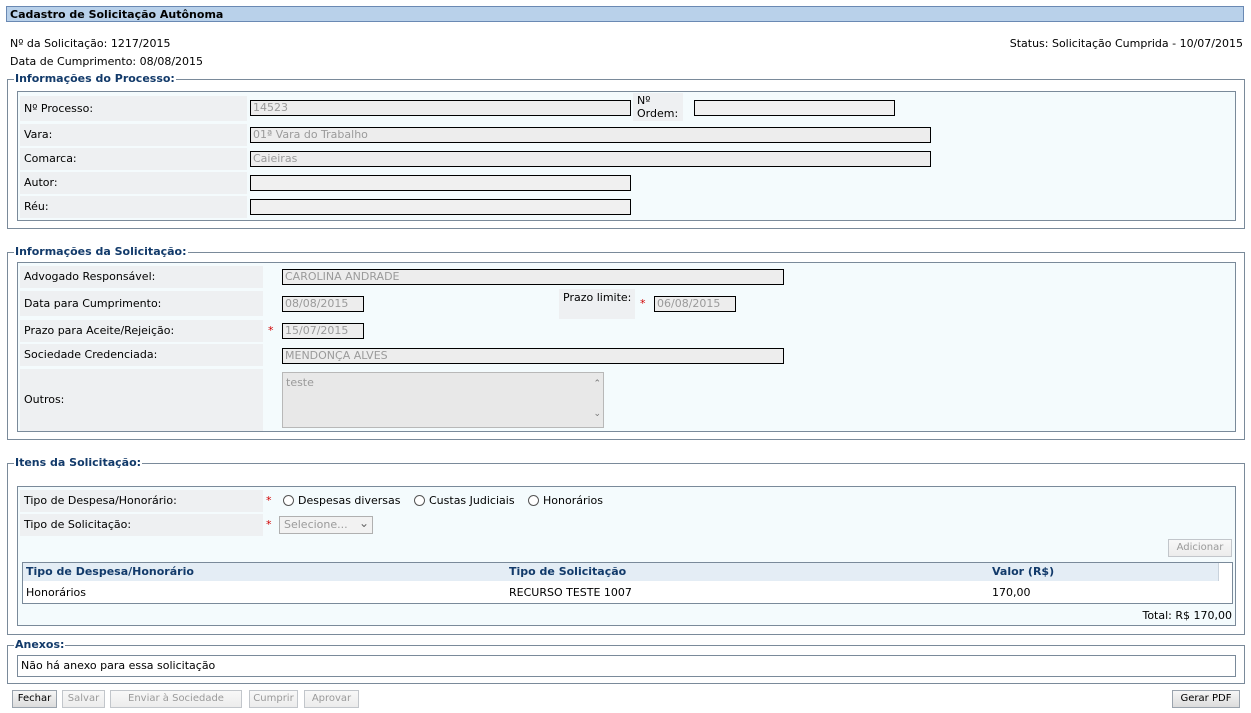 Image resolution: width=1251 pixels, height=713 pixels. Describe the element at coordinates (133, 159) in the screenshot. I see `comarca-label: Comarca:` at that location.